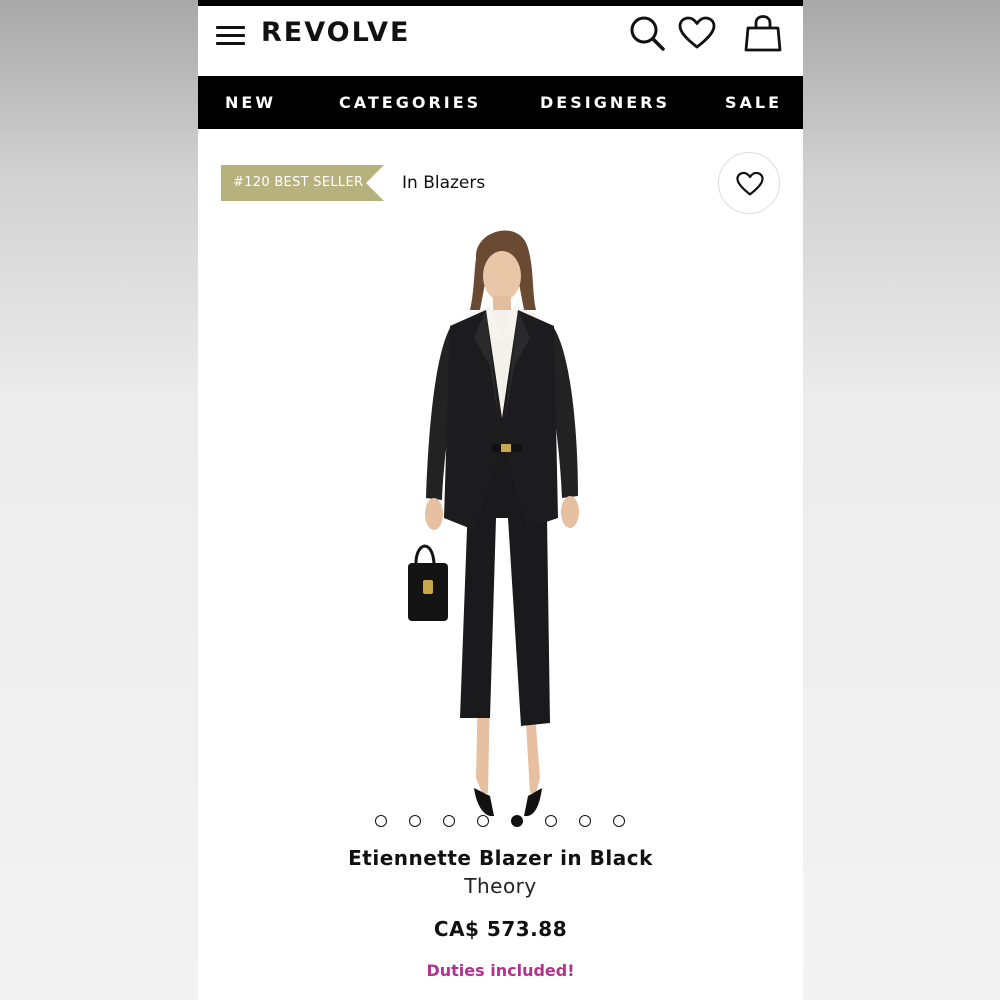 This screenshot has height=1000, width=1000. What do you see at coordinates (500, 821) in the screenshot?
I see `image-carousel-dots` at bounding box center [500, 821].